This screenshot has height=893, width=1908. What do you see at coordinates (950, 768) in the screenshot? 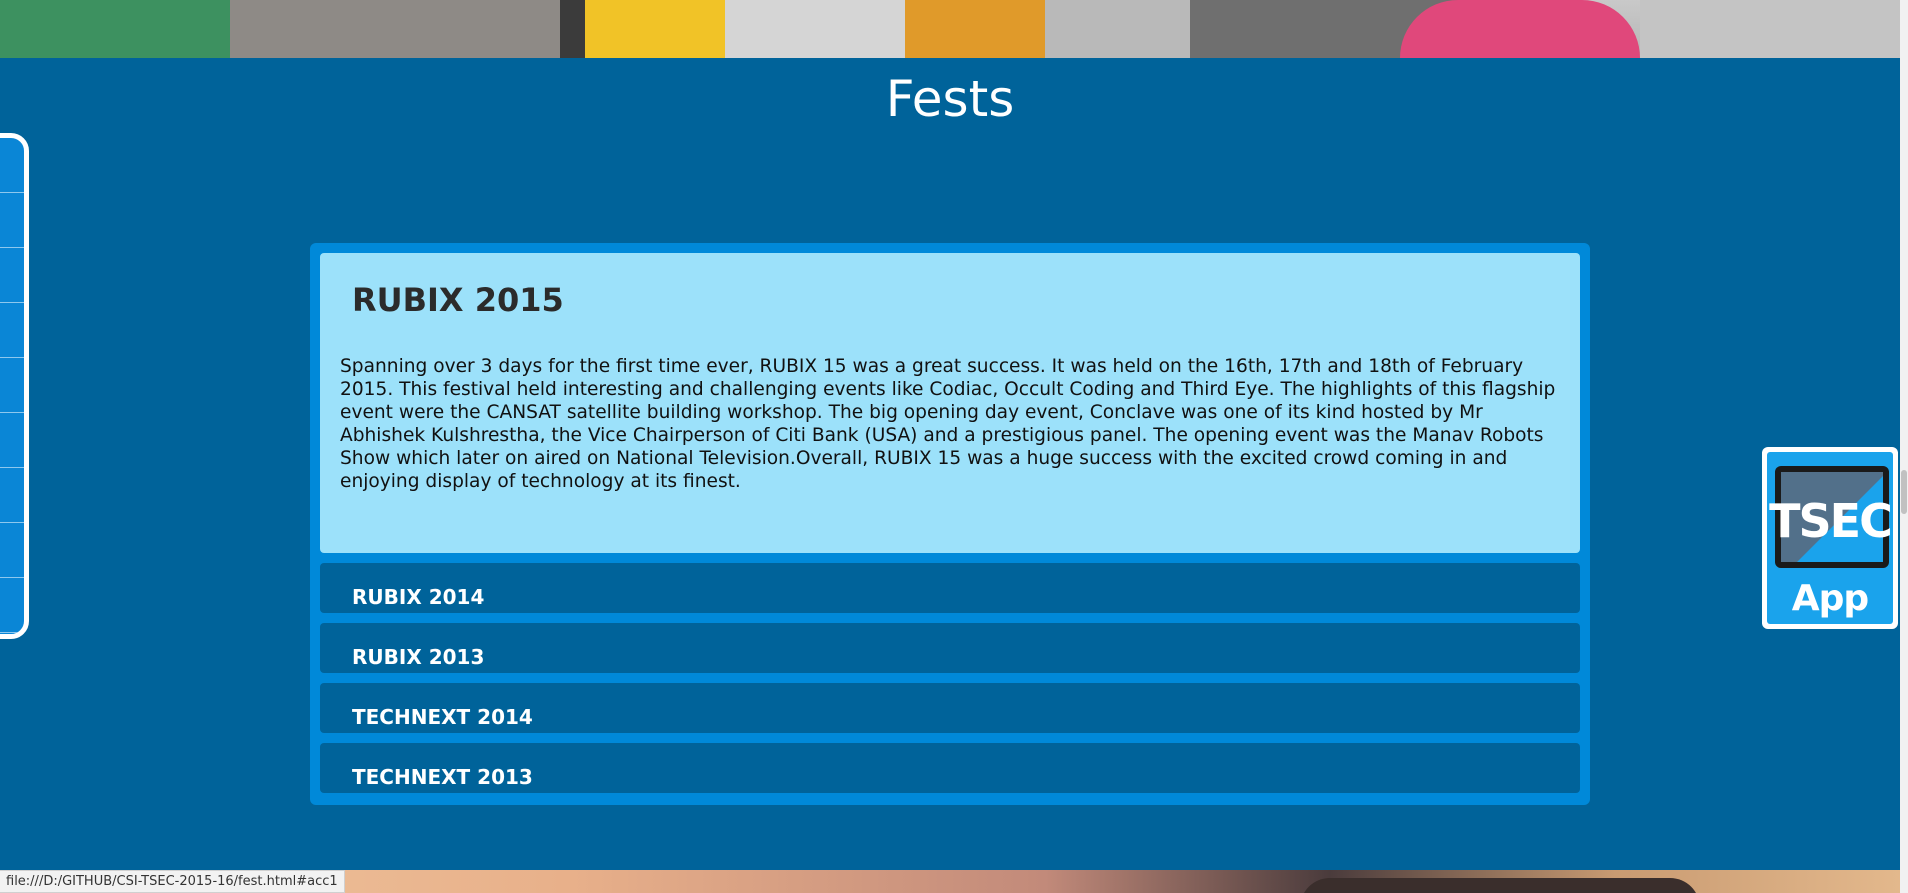
I see `accordion-header-technext-2013: TECHNEXT 2013` at bounding box center [950, 768].